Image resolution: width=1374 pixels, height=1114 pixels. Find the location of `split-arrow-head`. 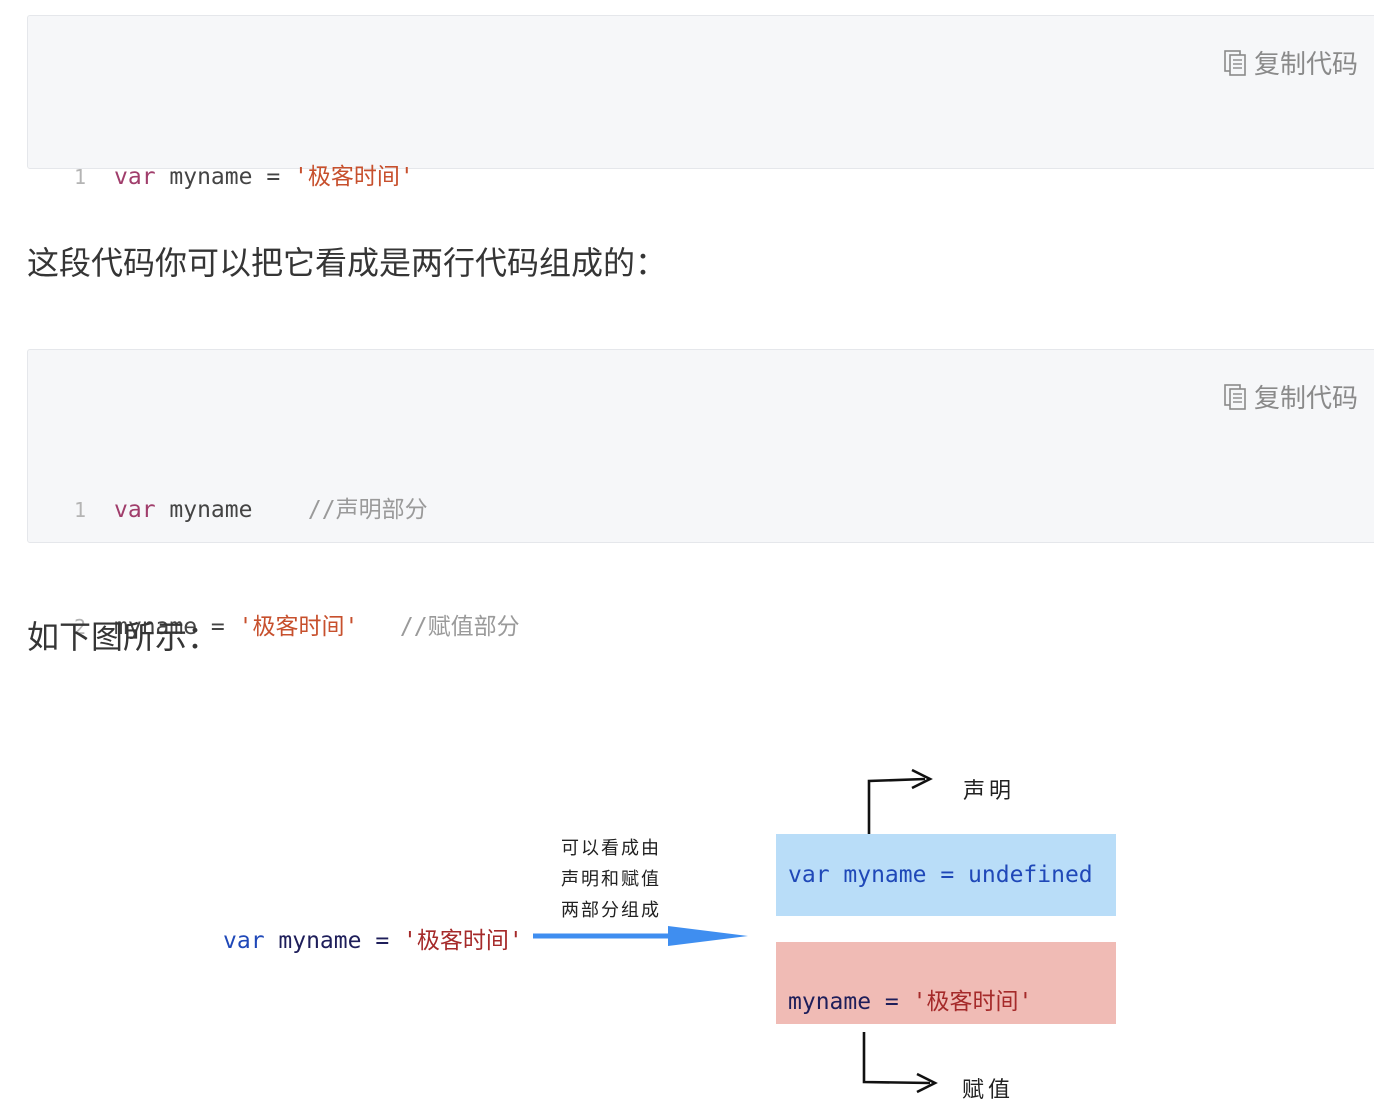

split-arrow-head is located at coordinates (708, 936).